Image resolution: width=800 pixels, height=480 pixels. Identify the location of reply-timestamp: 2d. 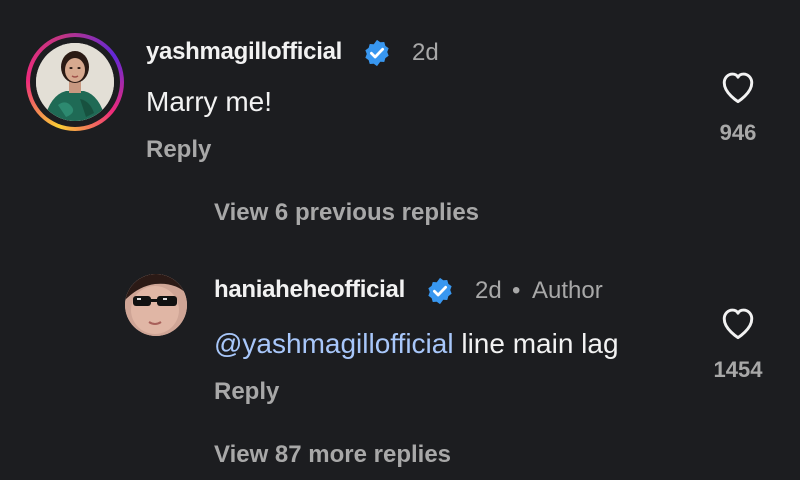
(488, 290).